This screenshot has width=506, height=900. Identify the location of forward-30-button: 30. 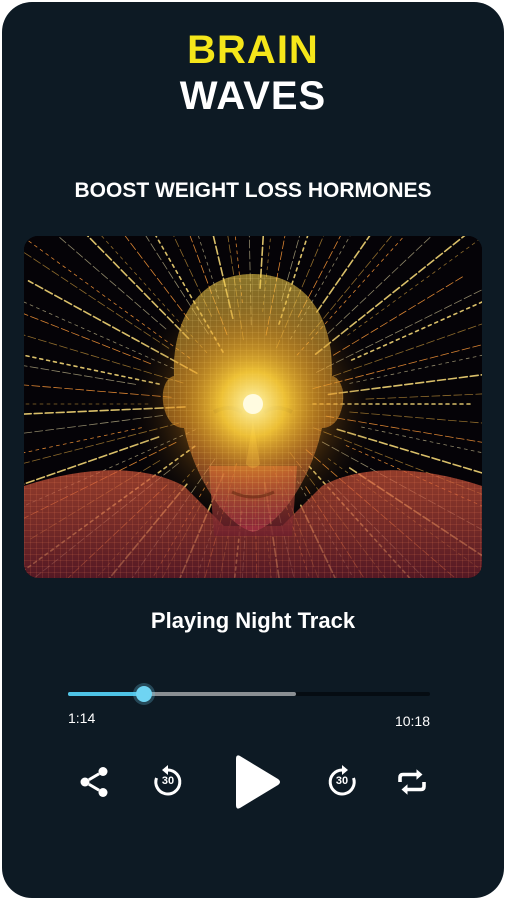
(342, 782).